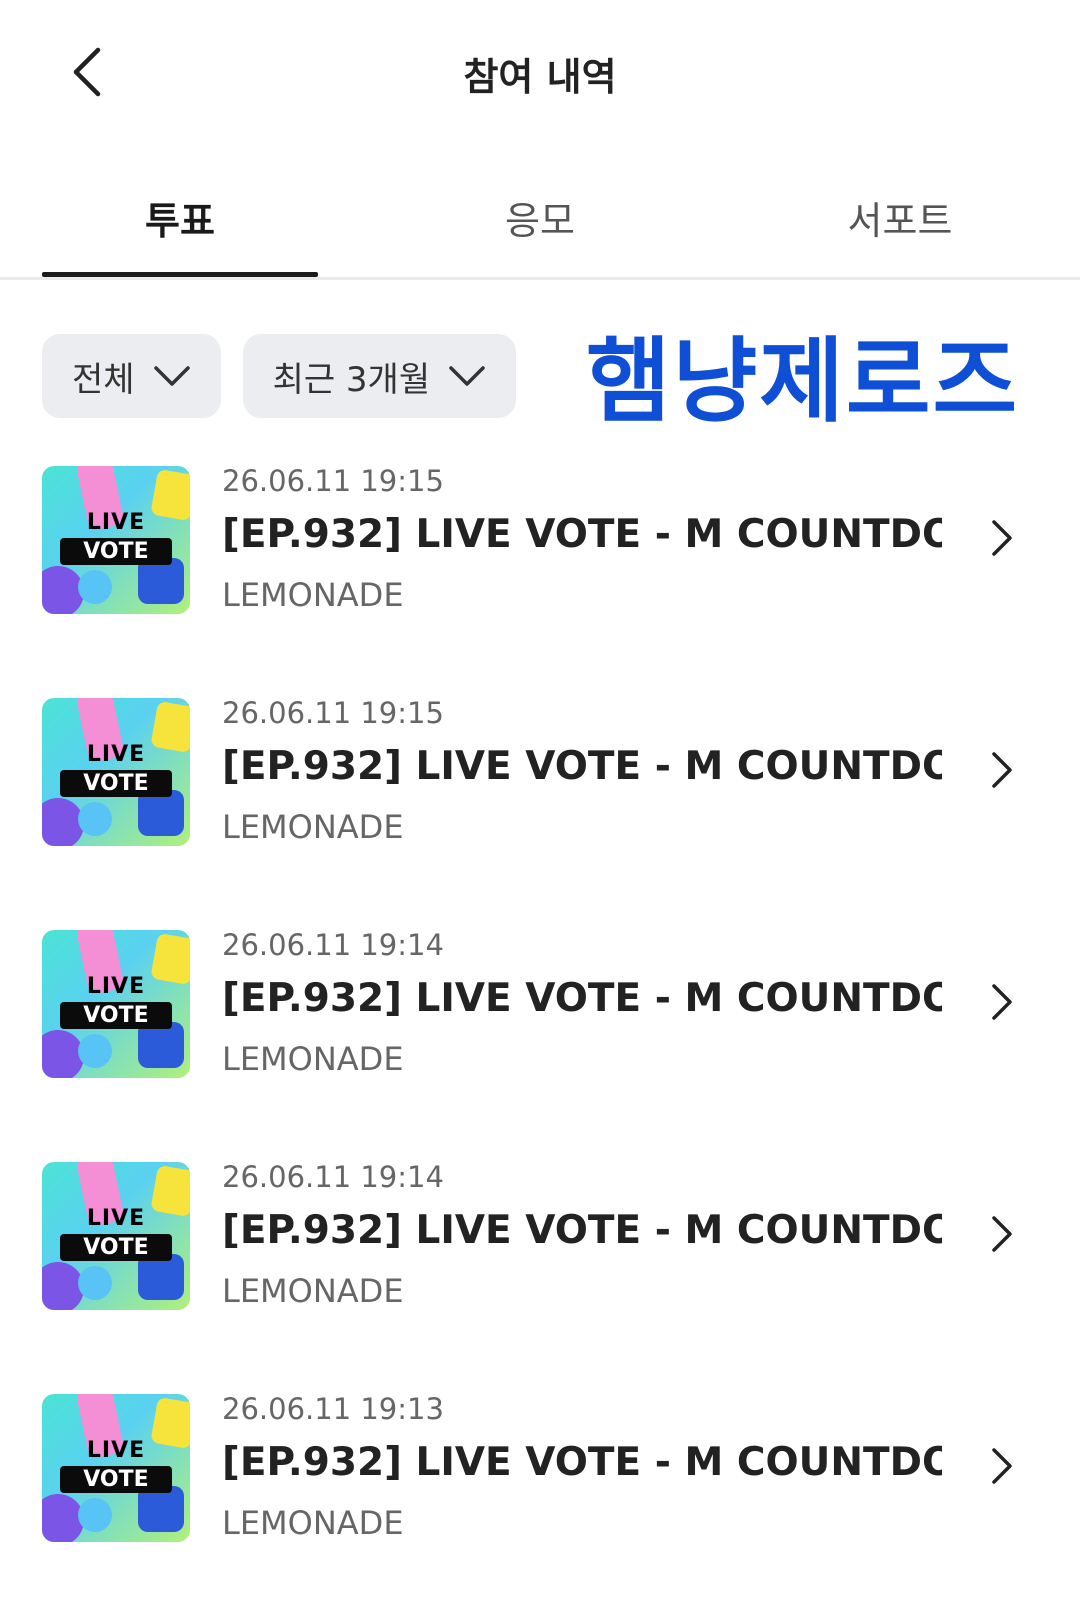 The image size is (1080, 1620). I want to click on item-date: 26.06.11 19:13, so click(333, 1409).